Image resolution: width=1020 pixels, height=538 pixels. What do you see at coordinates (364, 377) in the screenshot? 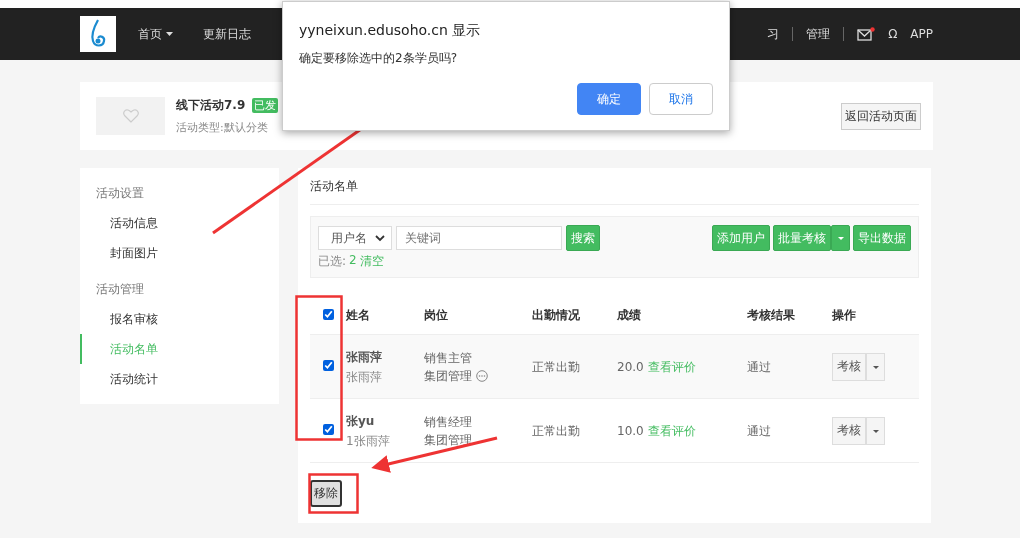
I see `student-username: 张雨萍` at bounding box center [364, 377].